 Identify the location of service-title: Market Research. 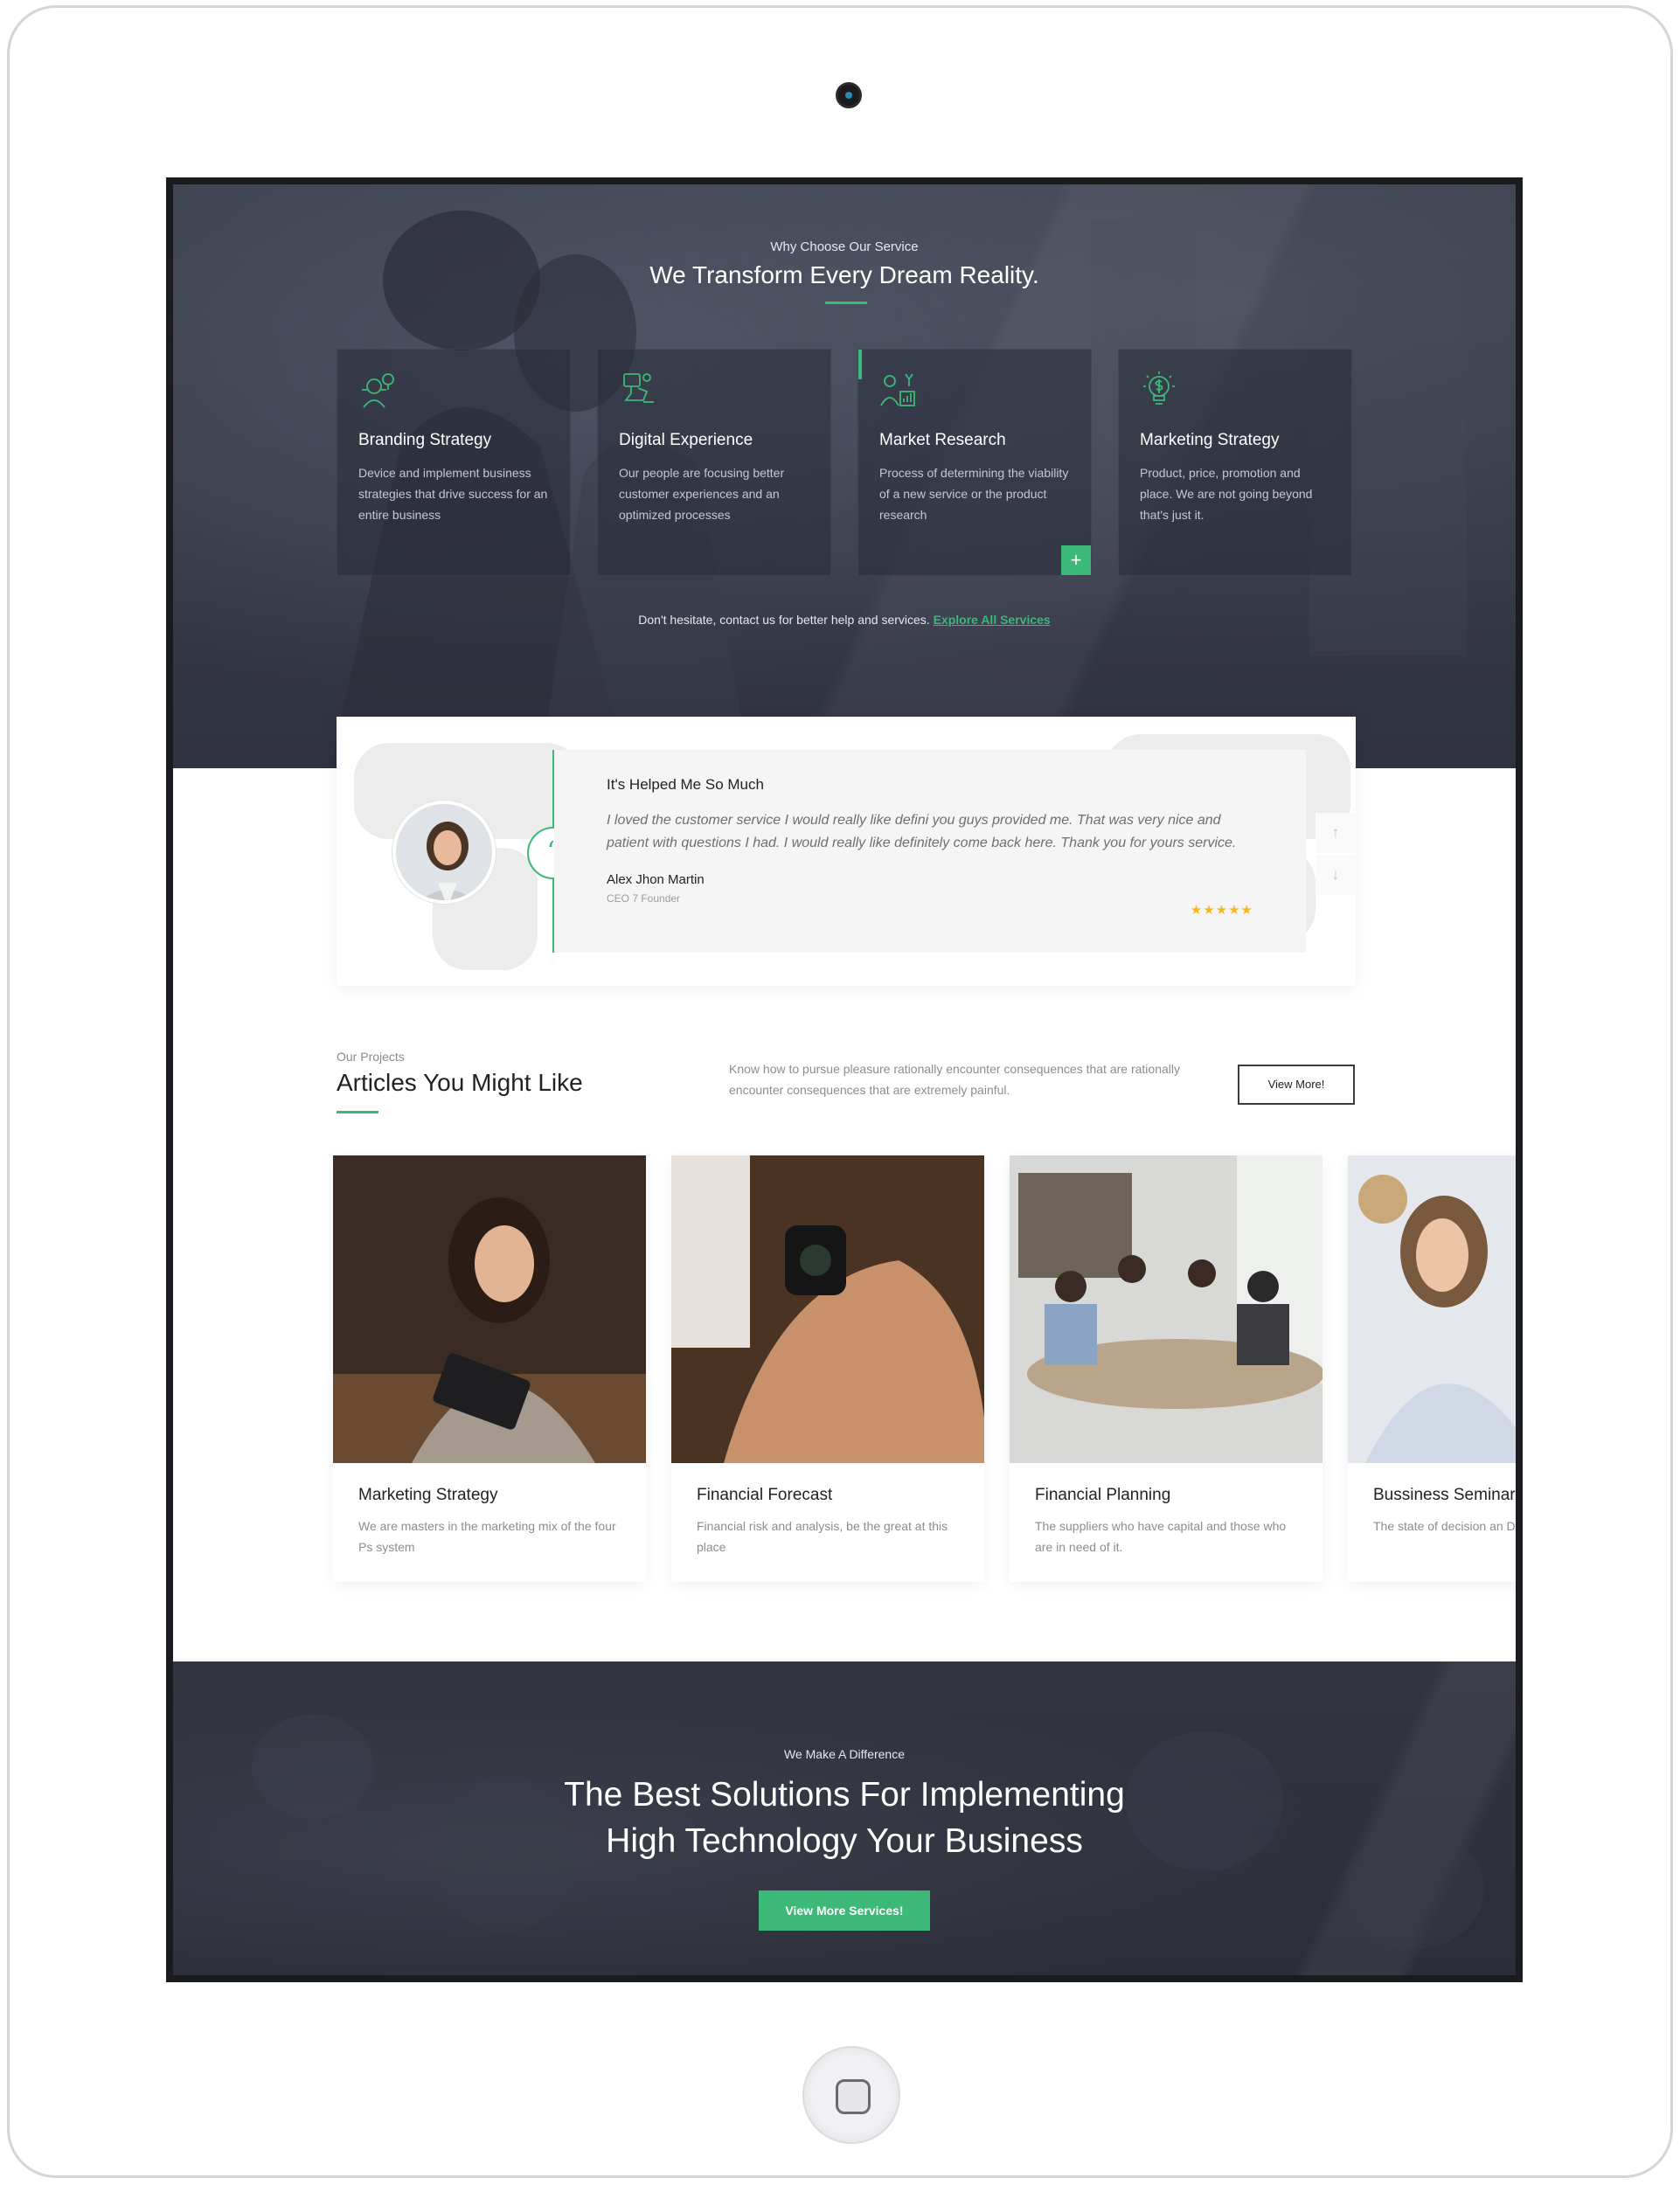
(942, 440).